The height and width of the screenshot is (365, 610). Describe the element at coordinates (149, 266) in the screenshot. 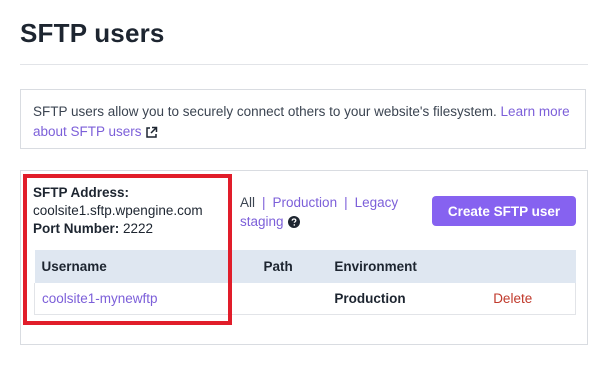

I see `header-username: Username` at that location.